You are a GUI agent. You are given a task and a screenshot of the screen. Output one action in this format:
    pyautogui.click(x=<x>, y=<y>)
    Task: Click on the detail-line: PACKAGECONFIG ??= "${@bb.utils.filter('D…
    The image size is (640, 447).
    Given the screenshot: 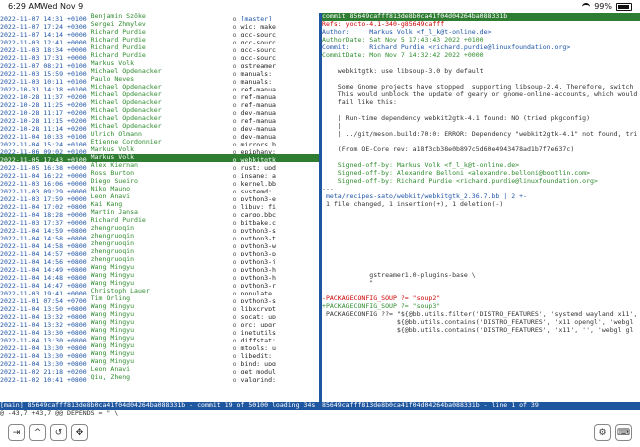 What is the action you would take?
    pyautogui.click(x=480, y=315)
    